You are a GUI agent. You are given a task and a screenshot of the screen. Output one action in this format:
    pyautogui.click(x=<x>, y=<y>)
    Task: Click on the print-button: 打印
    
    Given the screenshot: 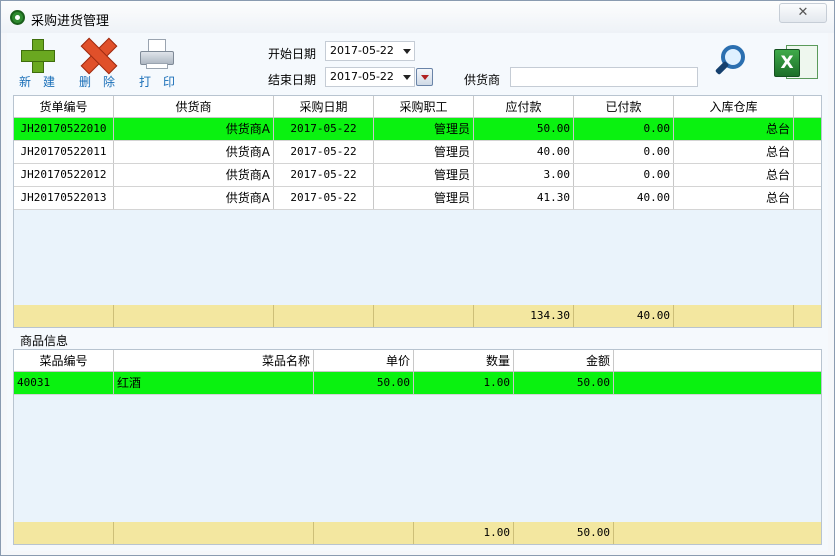 What is the action you would take?
    pyautogui.click(x=157, y=63)
    